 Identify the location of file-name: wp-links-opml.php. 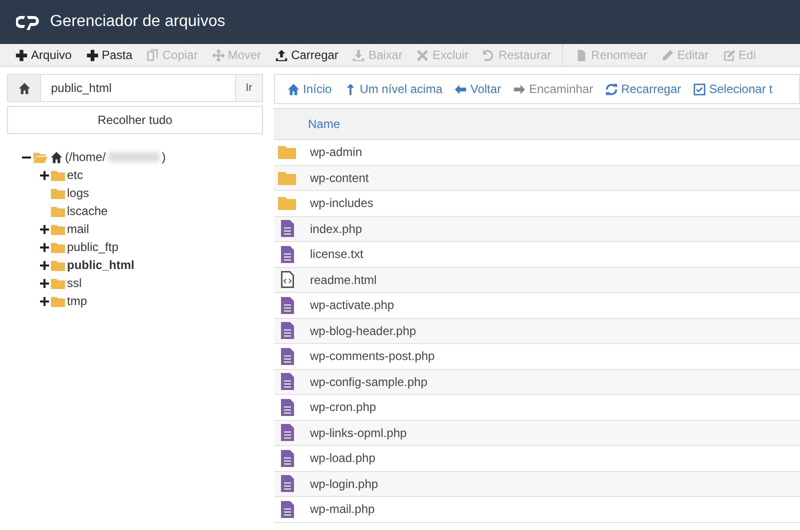
(358, 433).